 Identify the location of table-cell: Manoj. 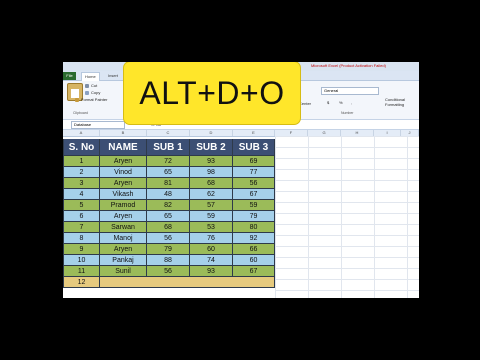
(123, 238).